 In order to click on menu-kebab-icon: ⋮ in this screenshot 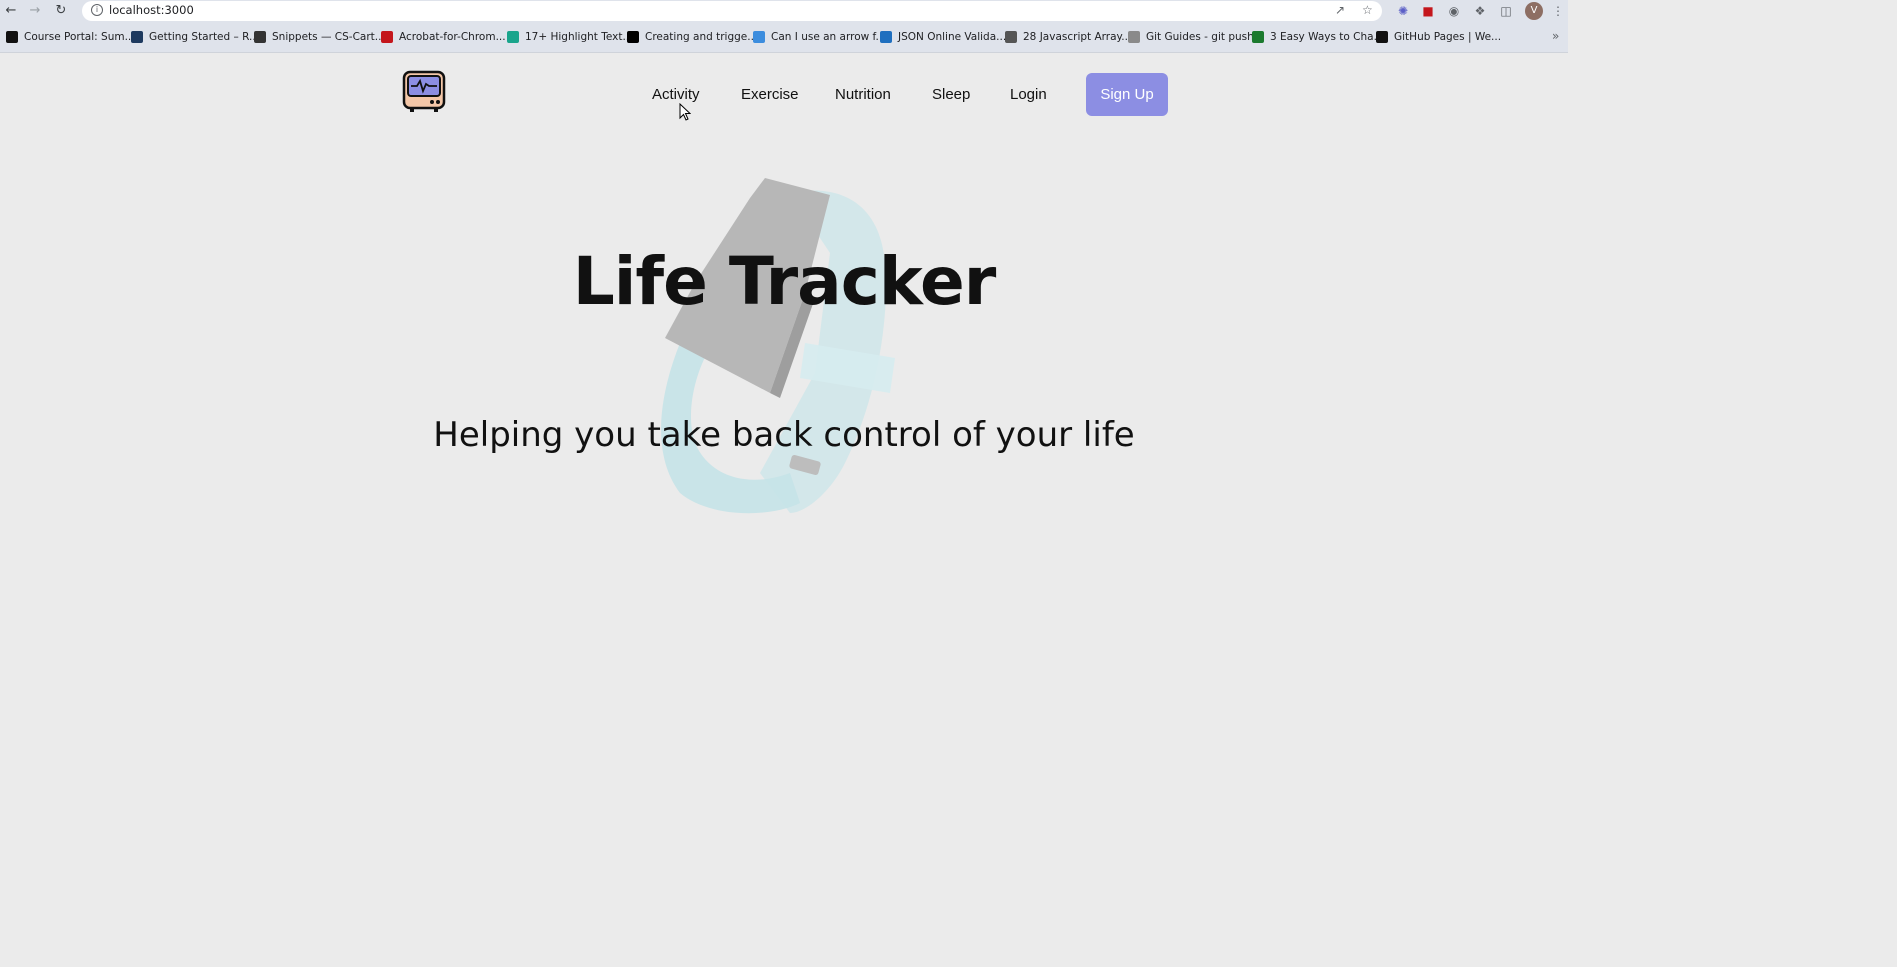, I will do `click(1558, 11)`.